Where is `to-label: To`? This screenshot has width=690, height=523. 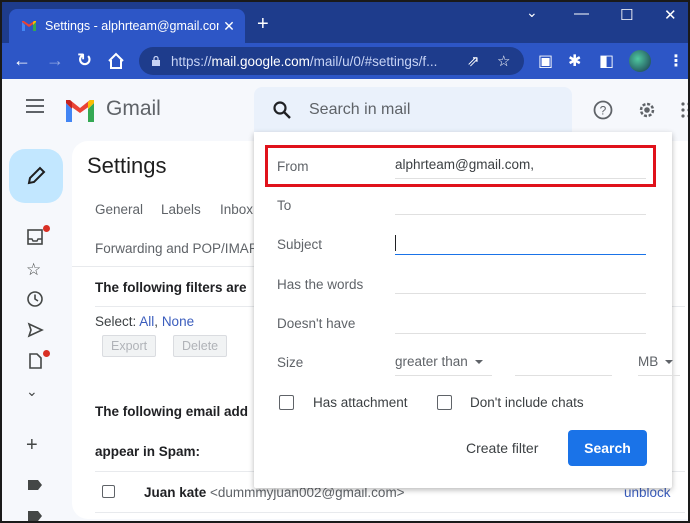
to-label: To is located at coordinates (284, 205).